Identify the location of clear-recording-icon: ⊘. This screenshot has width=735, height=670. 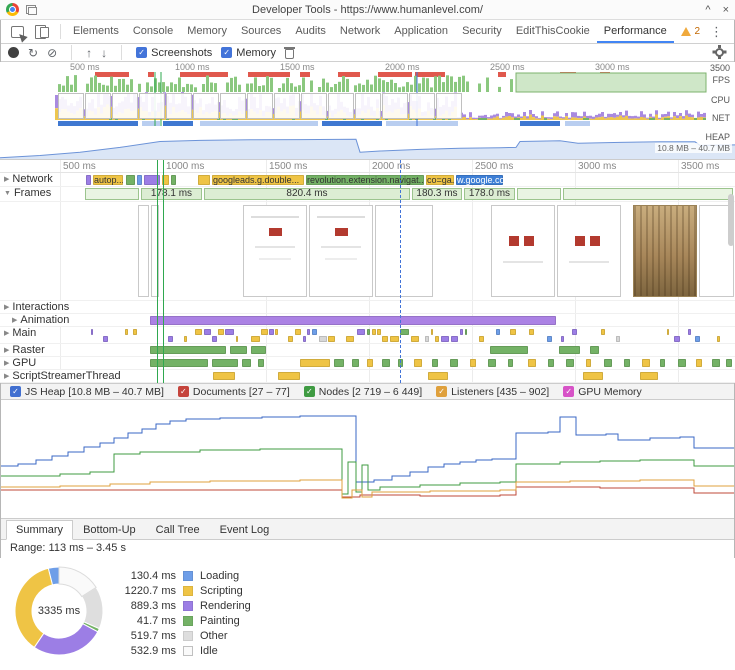
(52, 53).